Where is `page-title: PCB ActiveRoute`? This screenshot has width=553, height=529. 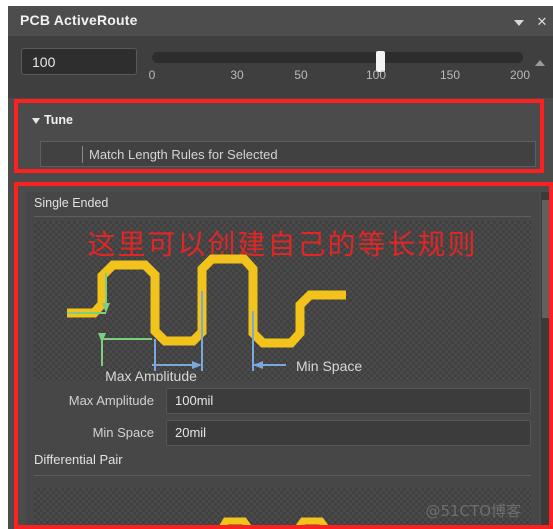 page-title: PCB ActiveRoute is located at coordinates (79, 20).